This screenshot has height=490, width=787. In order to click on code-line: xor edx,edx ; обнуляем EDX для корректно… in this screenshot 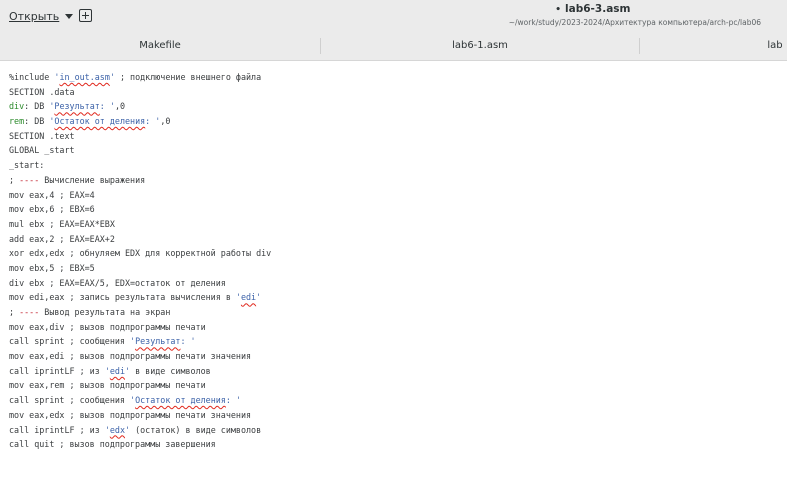, I will do `click(140, 253)`.